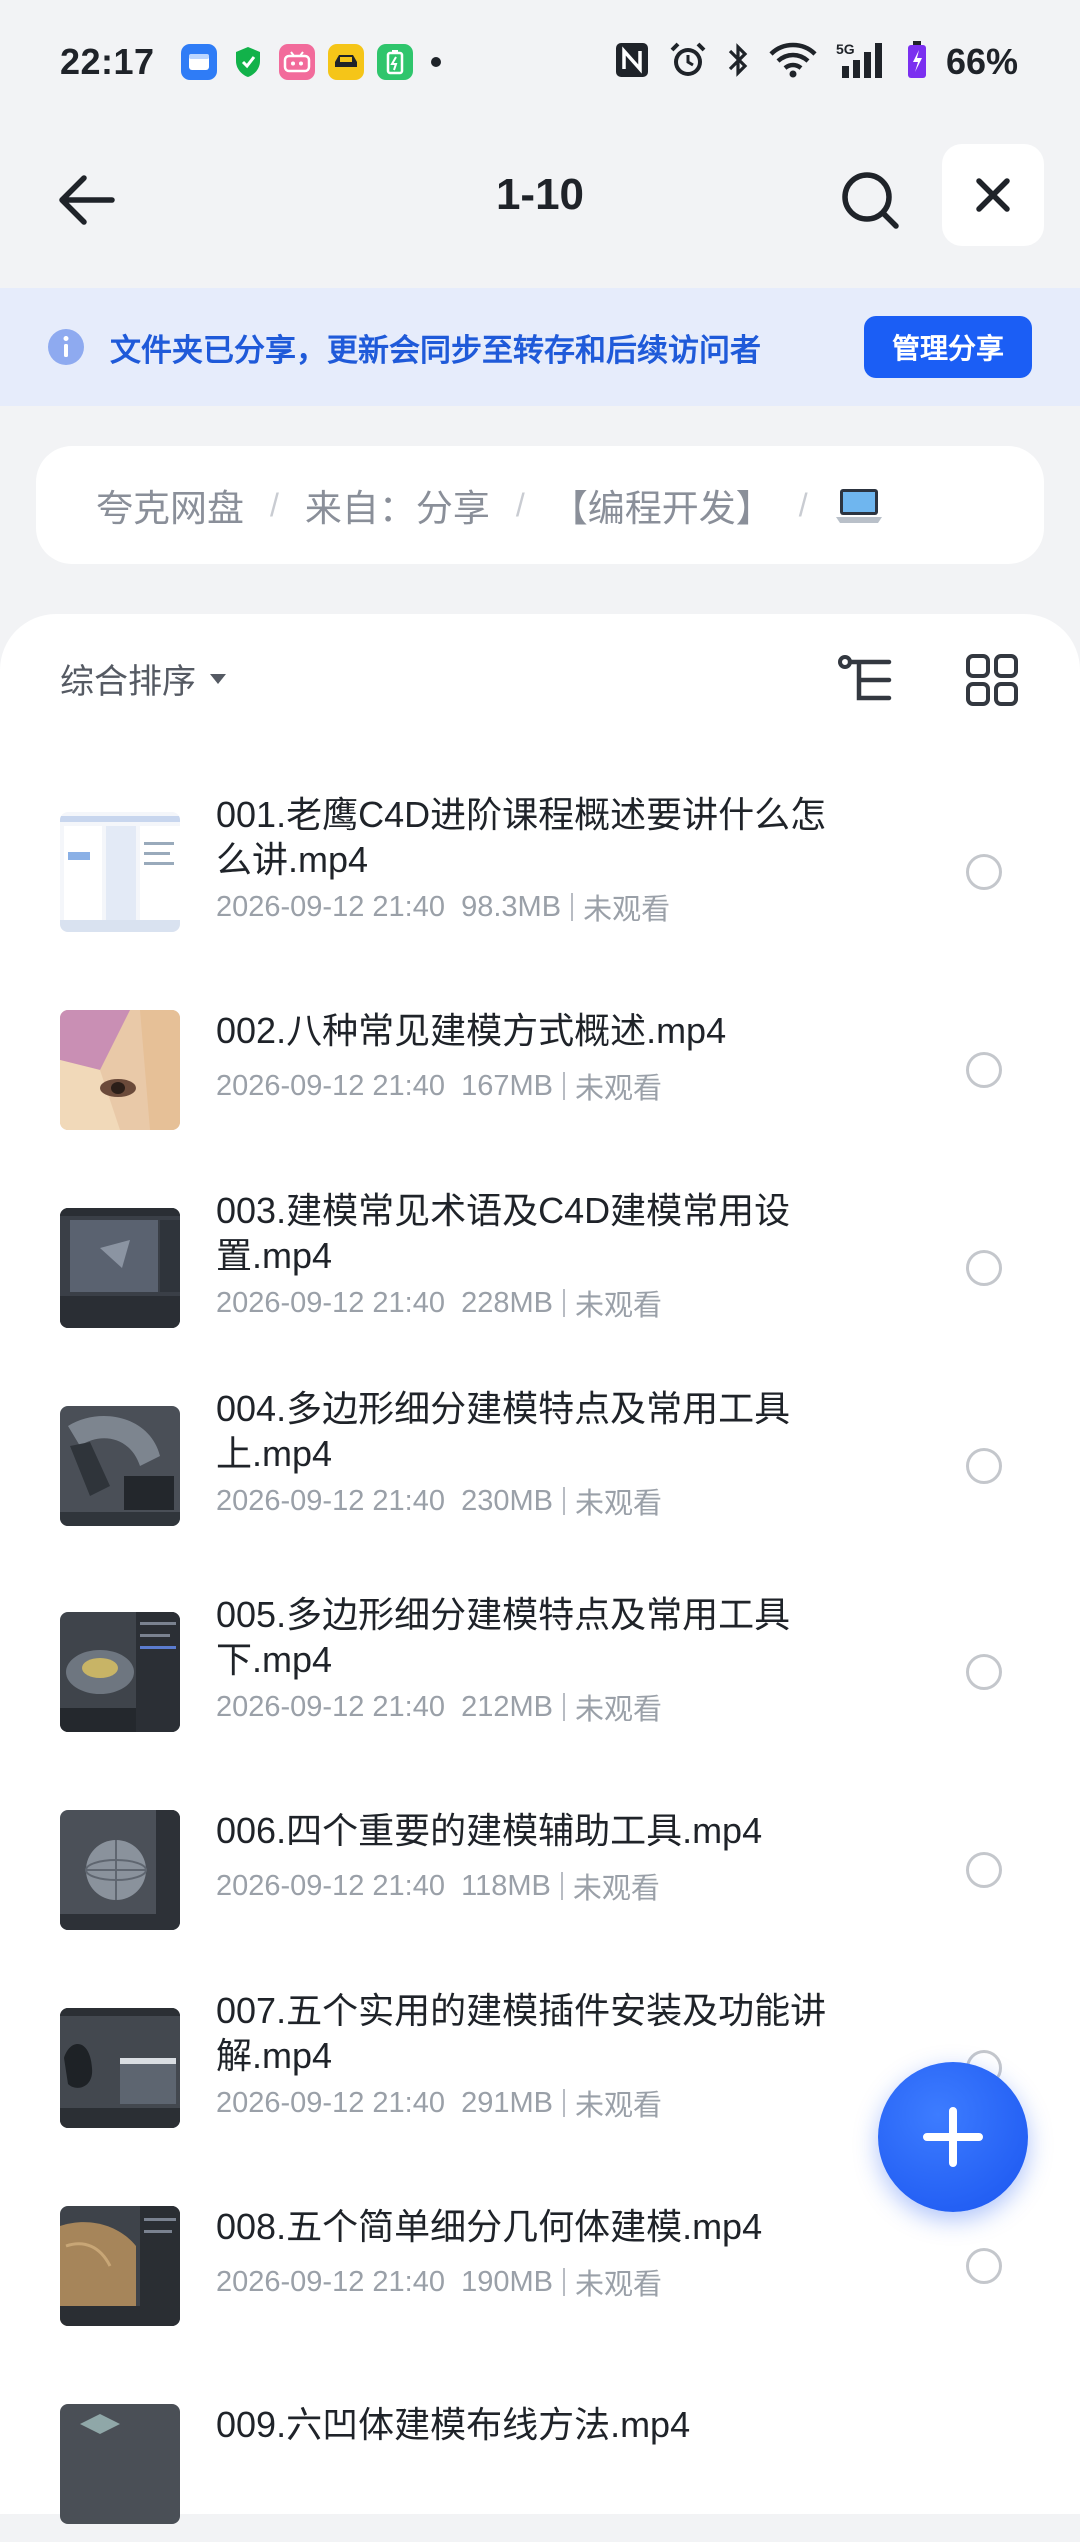 The image size is (1080, 2542). Describe the element at coordinates (948, 347) in the screenshot. I see `manage-share-button: 管理分享` at that location.